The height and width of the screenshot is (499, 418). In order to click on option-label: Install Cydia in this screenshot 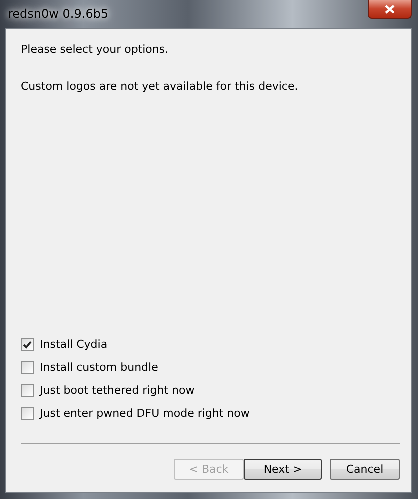, I will do `click(74, 344)`.